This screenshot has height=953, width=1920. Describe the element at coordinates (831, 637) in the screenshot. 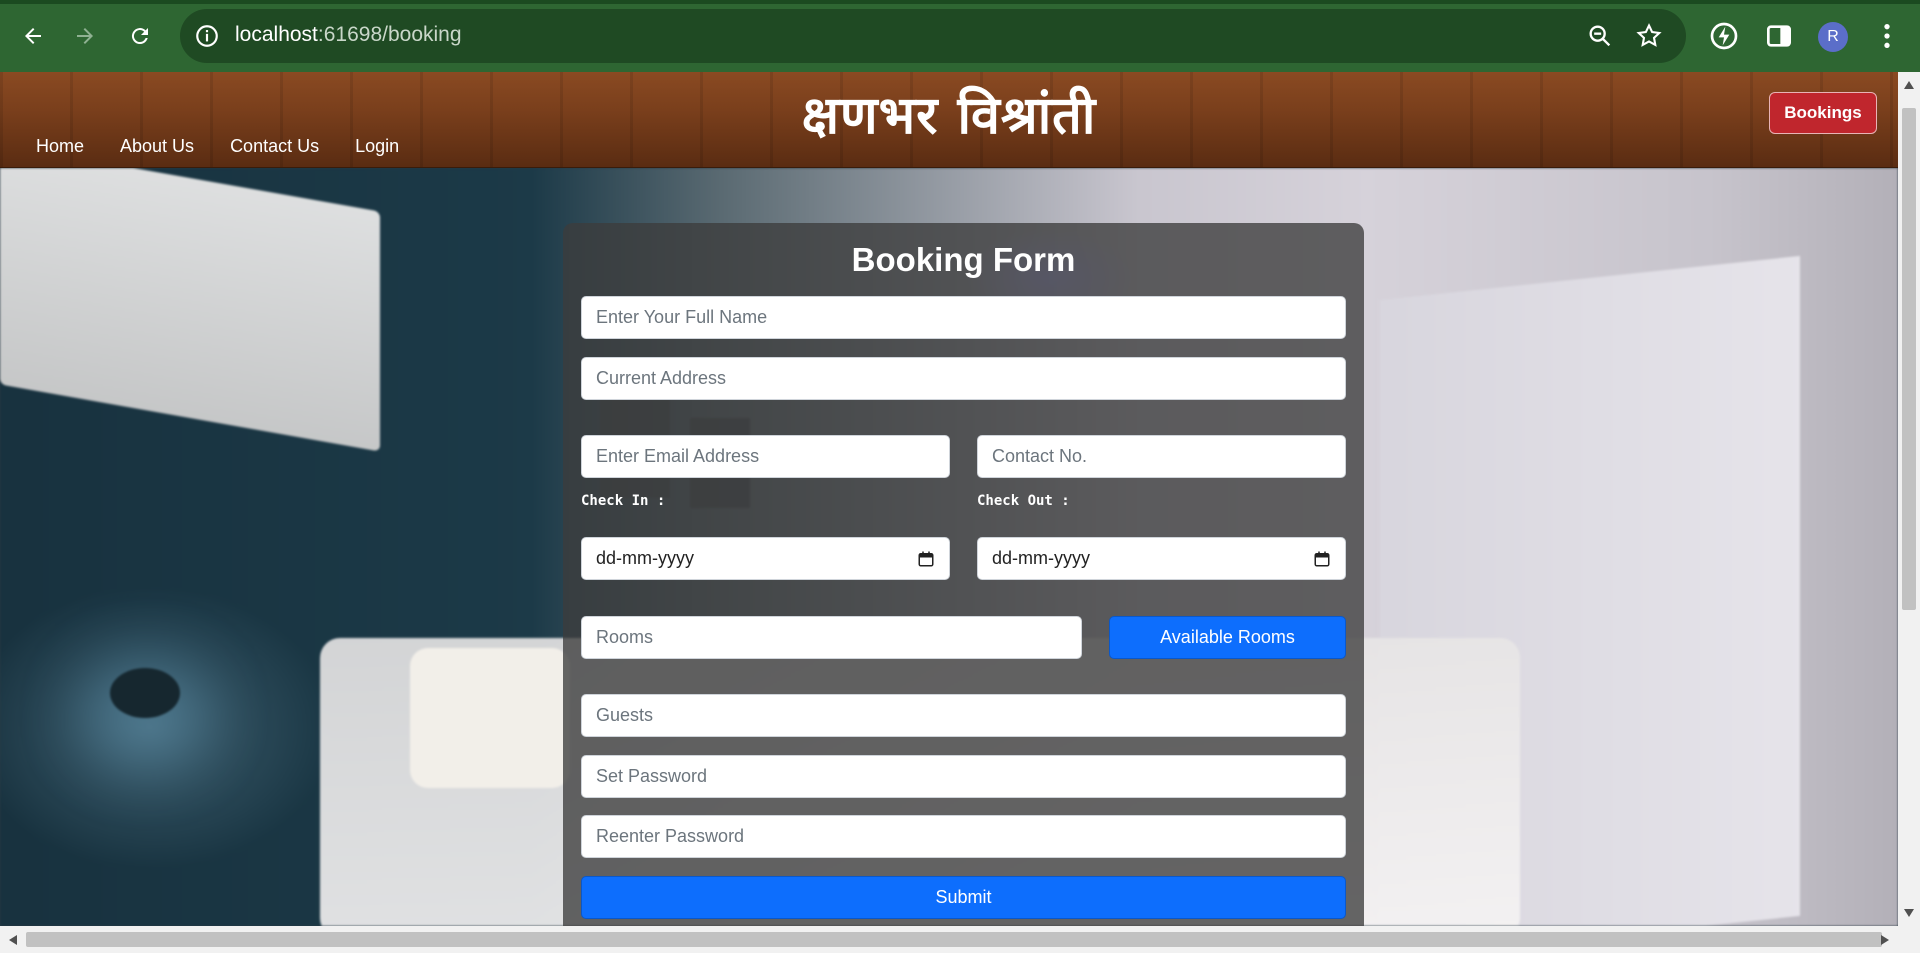

I see `rooms-input: Rooms` at that location.